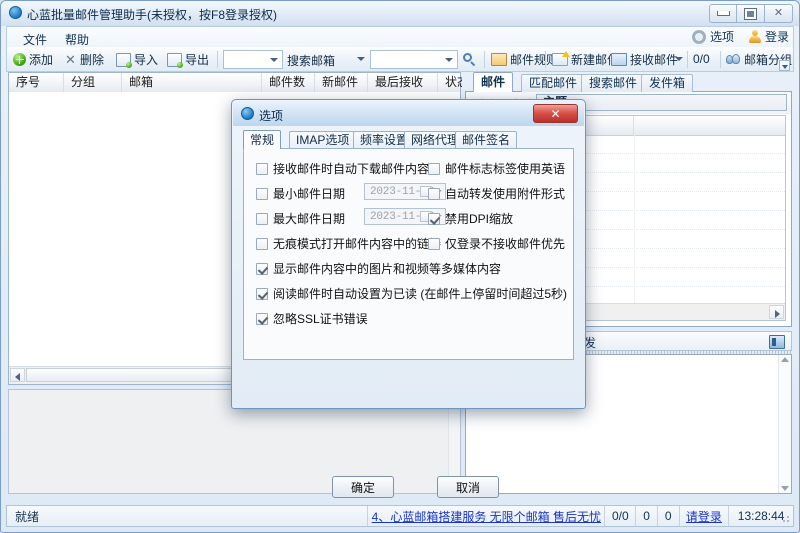 The height and width of the screenshot is (533, 800). What do you see at coordinates (414, 59) in the screenshot?
I see `search-input` at bounding box center [414, 59].